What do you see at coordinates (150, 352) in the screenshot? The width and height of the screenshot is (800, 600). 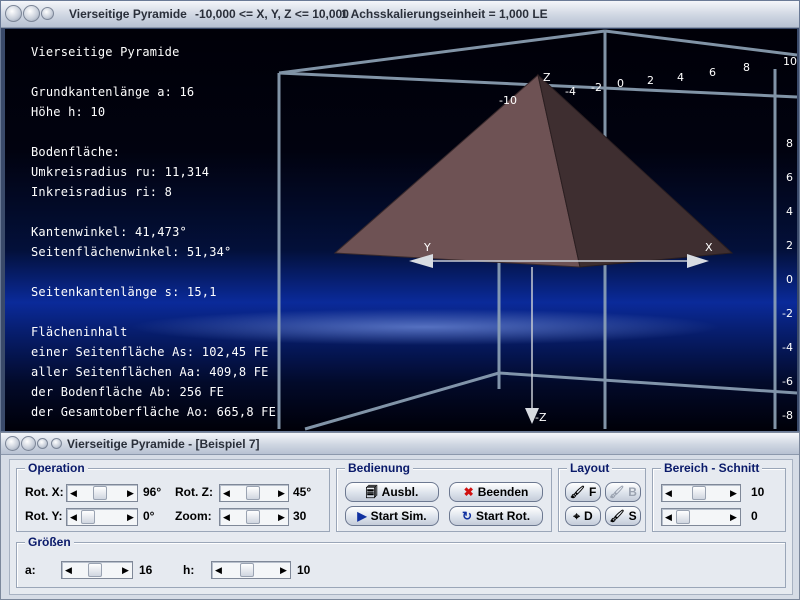 I see `info-line: einer Seitenfläche As: 102,45 FE` at bounding box center [150, 352].